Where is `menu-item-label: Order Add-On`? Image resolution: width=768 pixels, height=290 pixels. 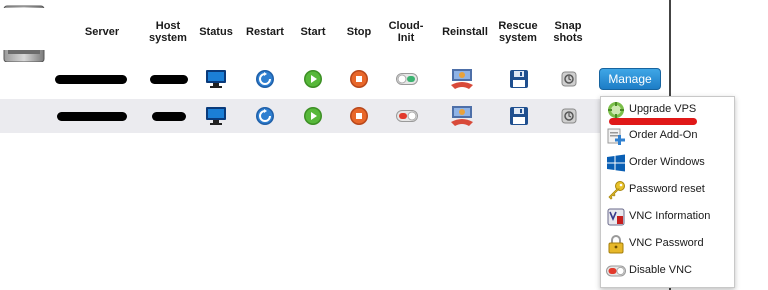
menu-item-label: Order Add-On is located at coordinates (663, 135).